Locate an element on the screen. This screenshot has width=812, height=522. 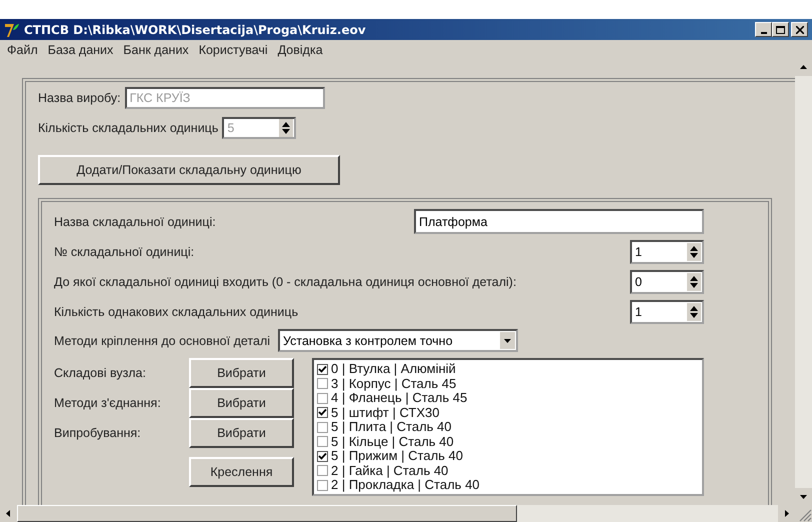
menu-item: Користувачі is located at coordinates (233, 49).